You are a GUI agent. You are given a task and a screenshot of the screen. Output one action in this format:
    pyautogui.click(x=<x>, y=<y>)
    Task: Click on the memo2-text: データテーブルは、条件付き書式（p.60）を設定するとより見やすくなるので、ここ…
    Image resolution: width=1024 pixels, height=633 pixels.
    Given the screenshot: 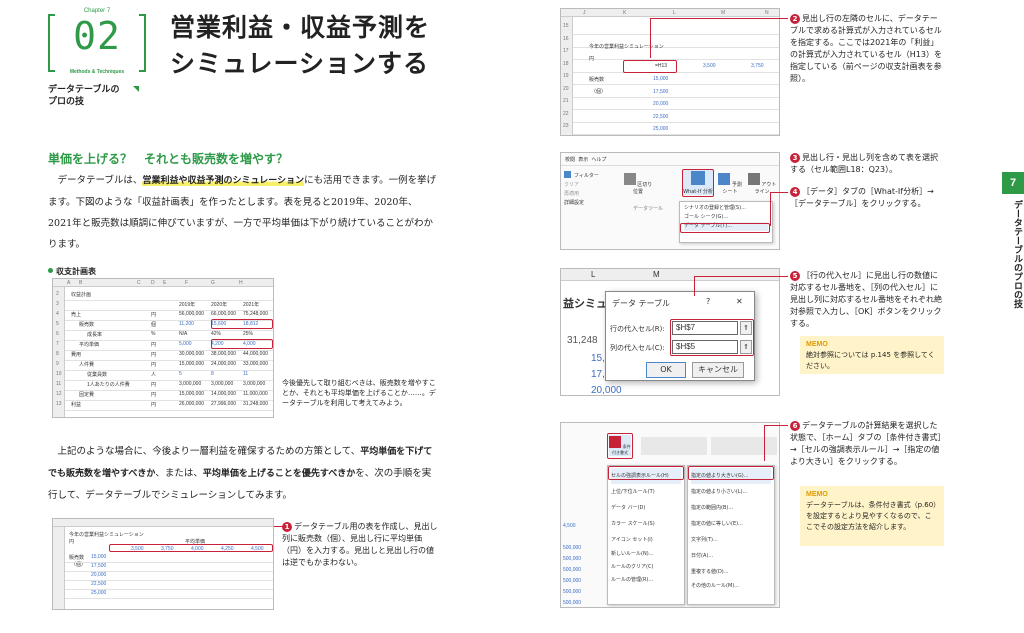 What is the action you would take?
    pyautogui.click(x=871, y=516)
    